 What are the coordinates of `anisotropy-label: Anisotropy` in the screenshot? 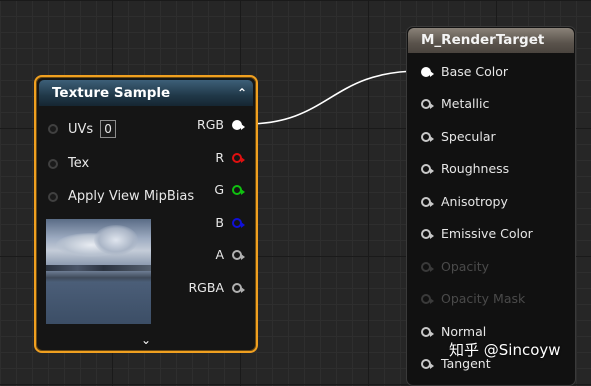 It's located at (474, 201).